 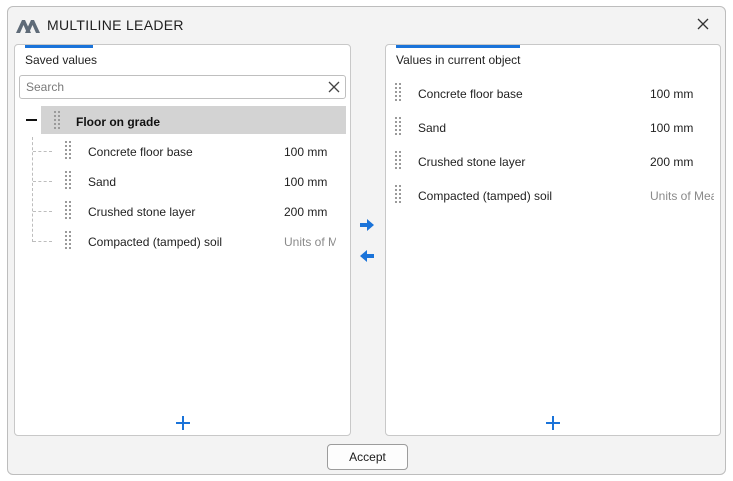 I want to click on search-box, so click(x=182, y=87).